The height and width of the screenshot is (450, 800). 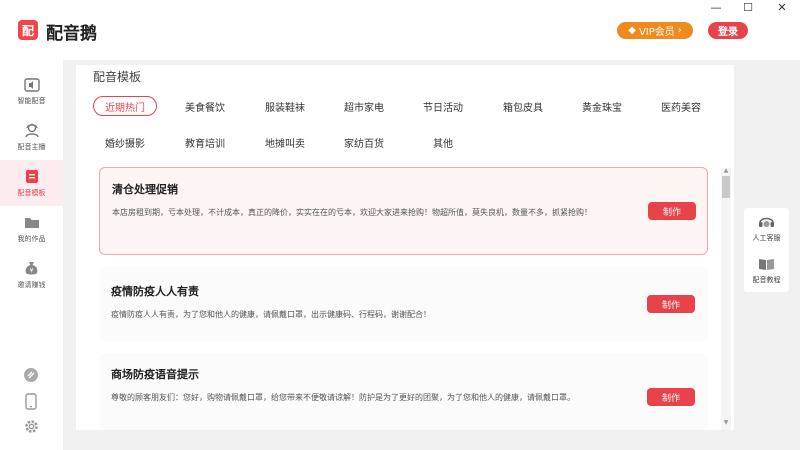 What do you see at coordinates (205, 106) in the screenshot?
I see `tab-food: 美食餐饮` at bounding box center [205, 106].